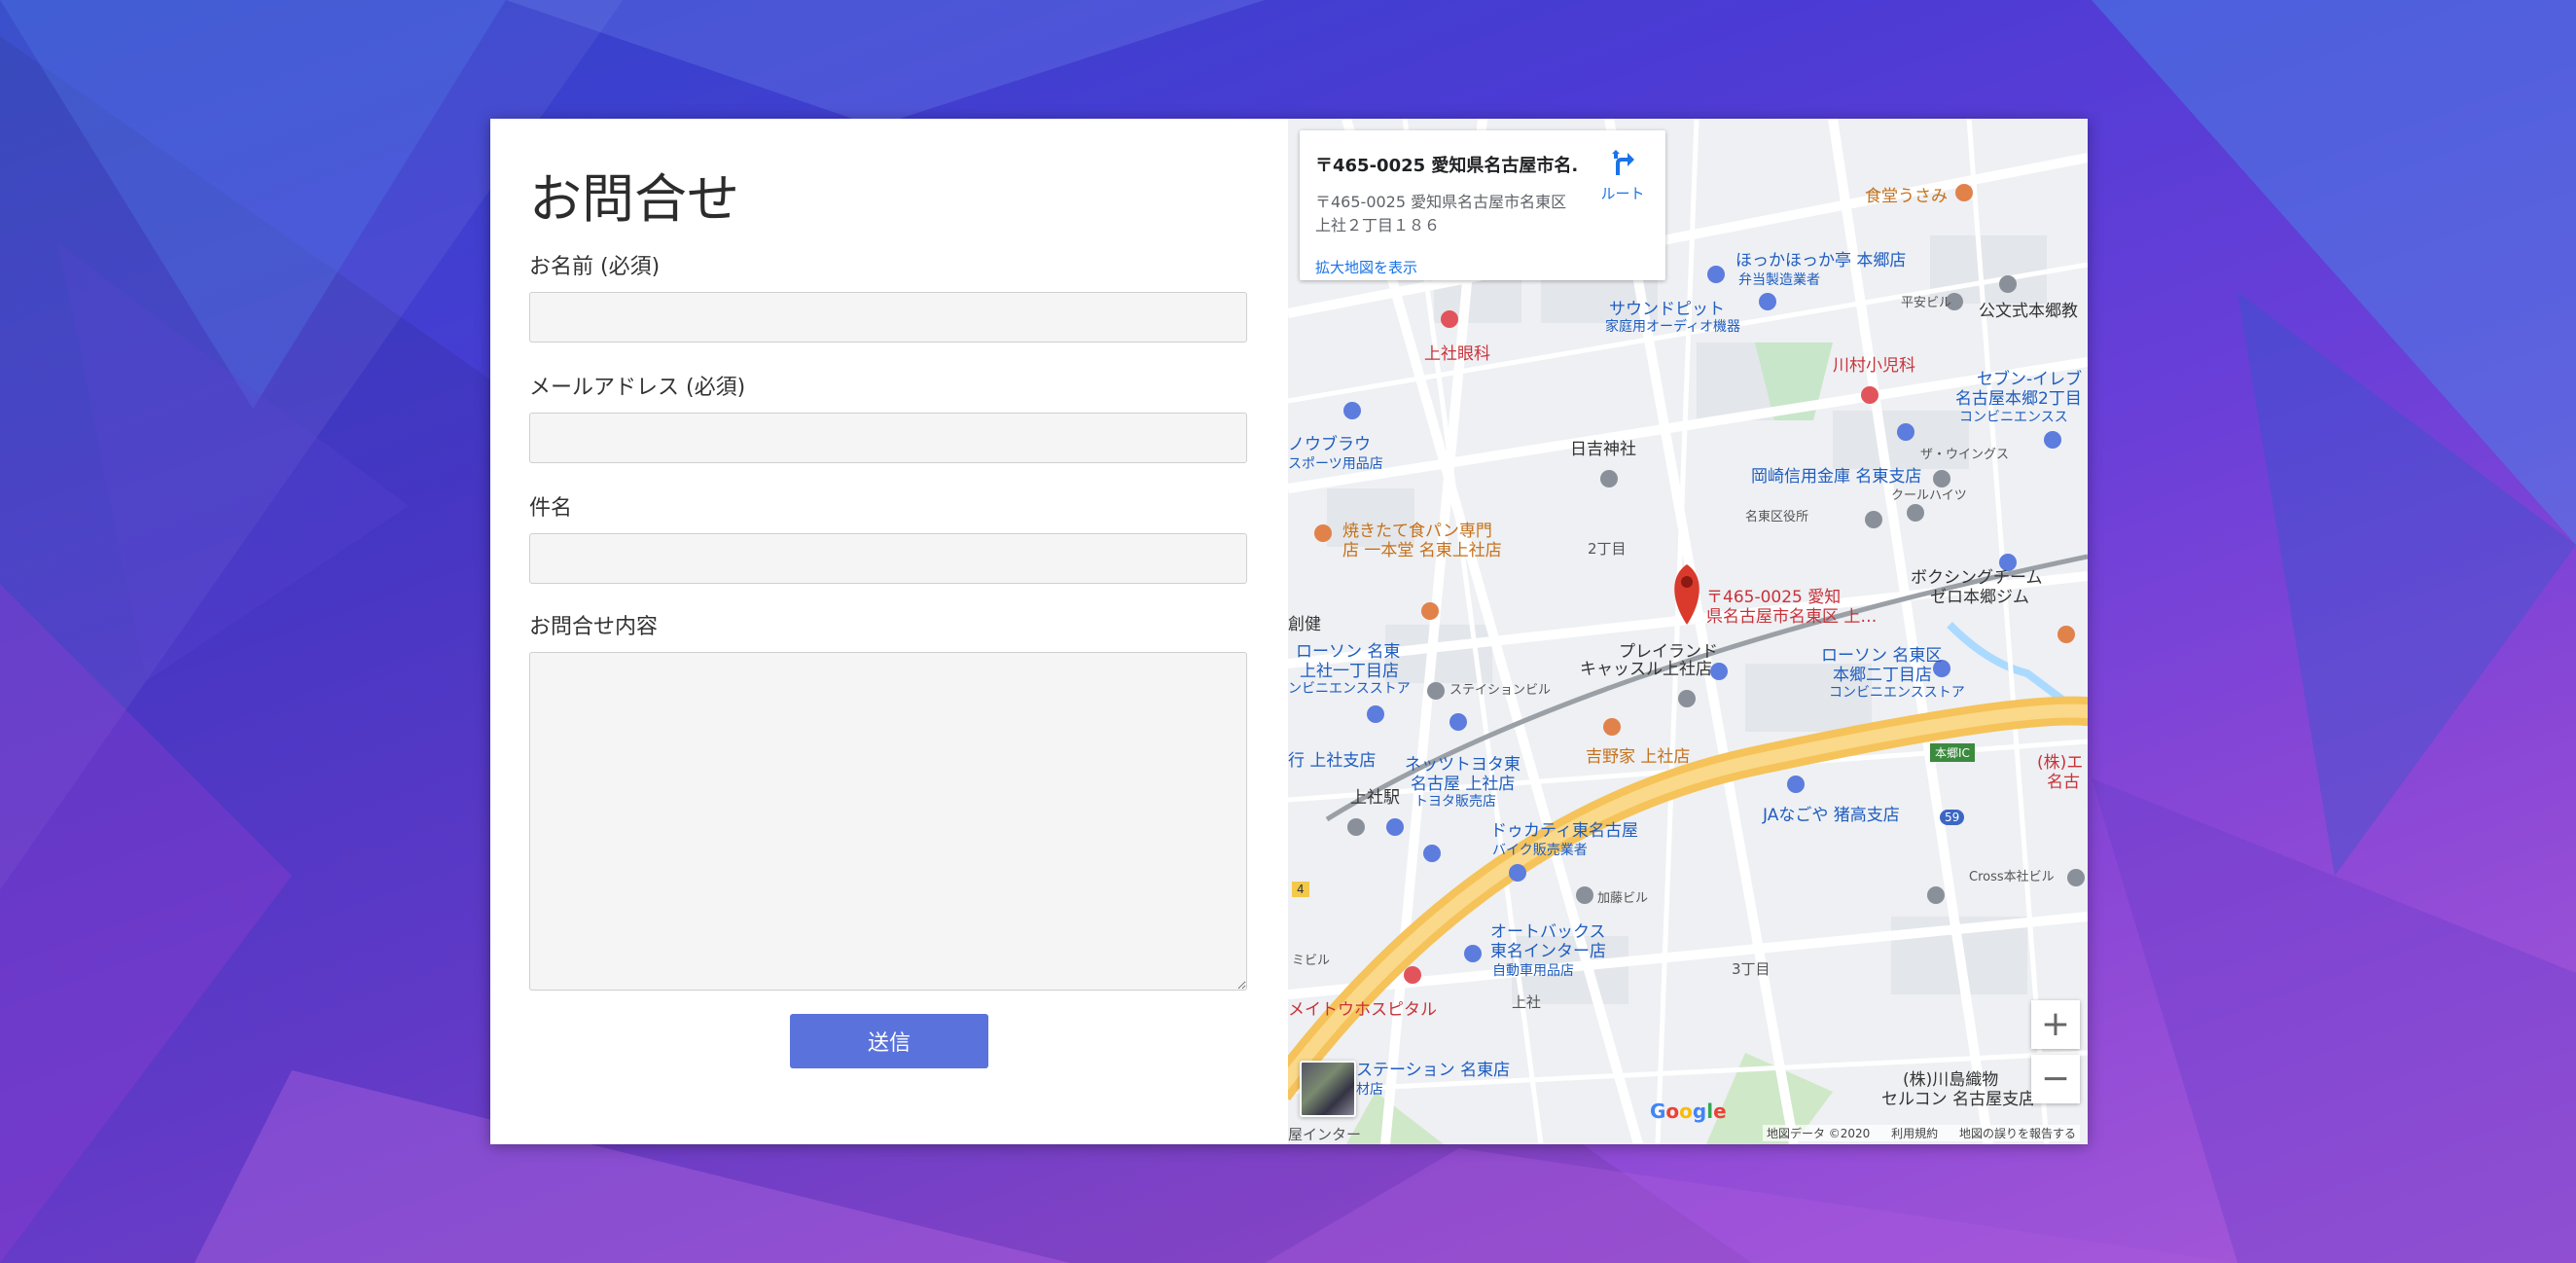 The height and width of the screenshot is (1263, 2576). I want to click on location-marker-icon, so click(1686, 577).